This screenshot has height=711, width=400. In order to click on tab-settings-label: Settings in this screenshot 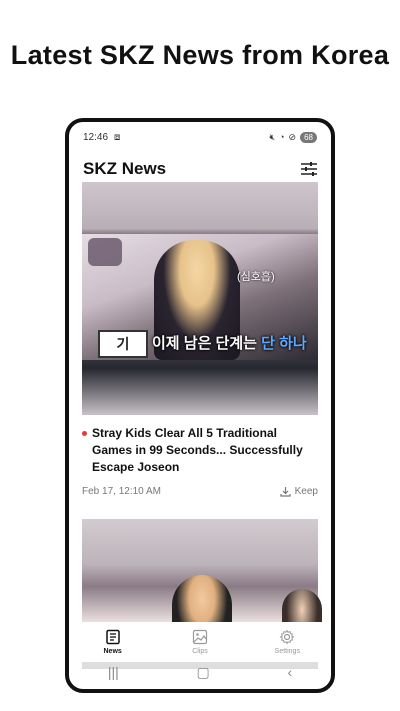, I will do `click(287, 651)`.